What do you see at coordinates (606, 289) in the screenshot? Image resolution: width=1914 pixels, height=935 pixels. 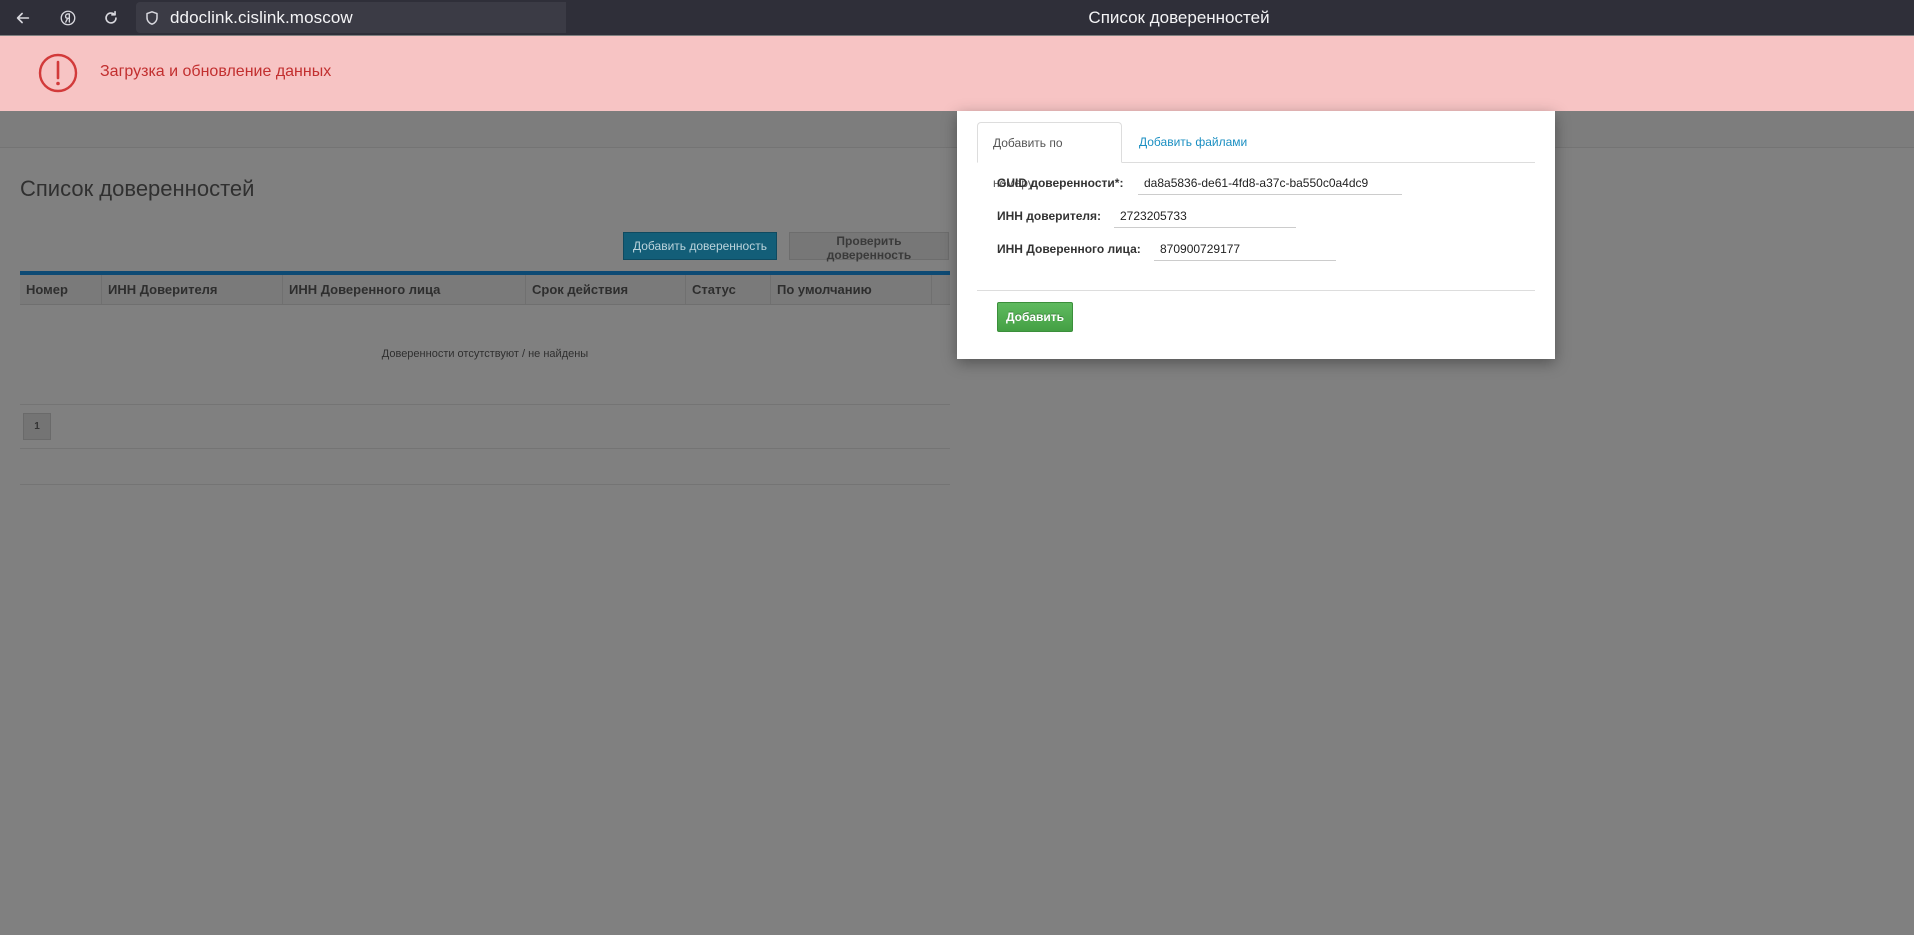 I see `column-header-validity: Срок действия` at bounding box center [606, 289].